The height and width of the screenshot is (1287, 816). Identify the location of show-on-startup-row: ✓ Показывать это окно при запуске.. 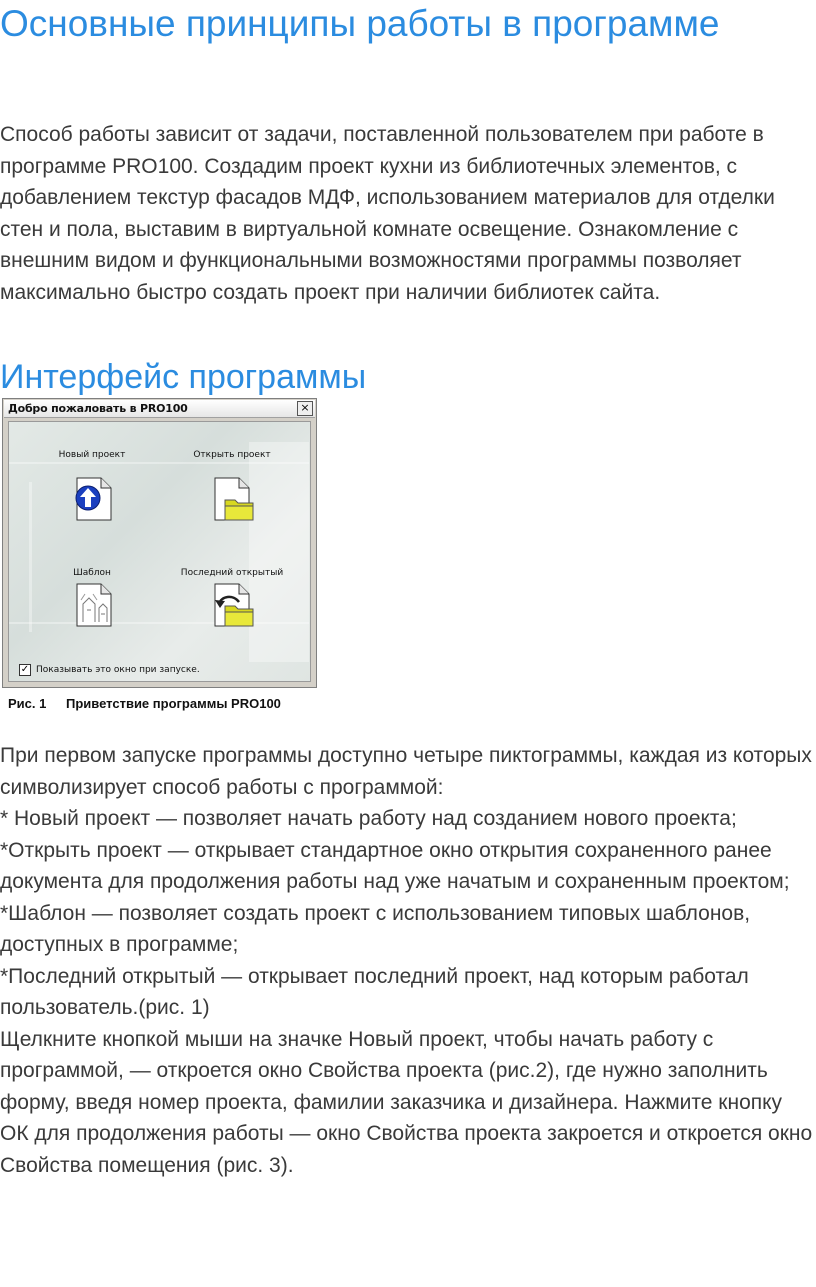
(109, 670).